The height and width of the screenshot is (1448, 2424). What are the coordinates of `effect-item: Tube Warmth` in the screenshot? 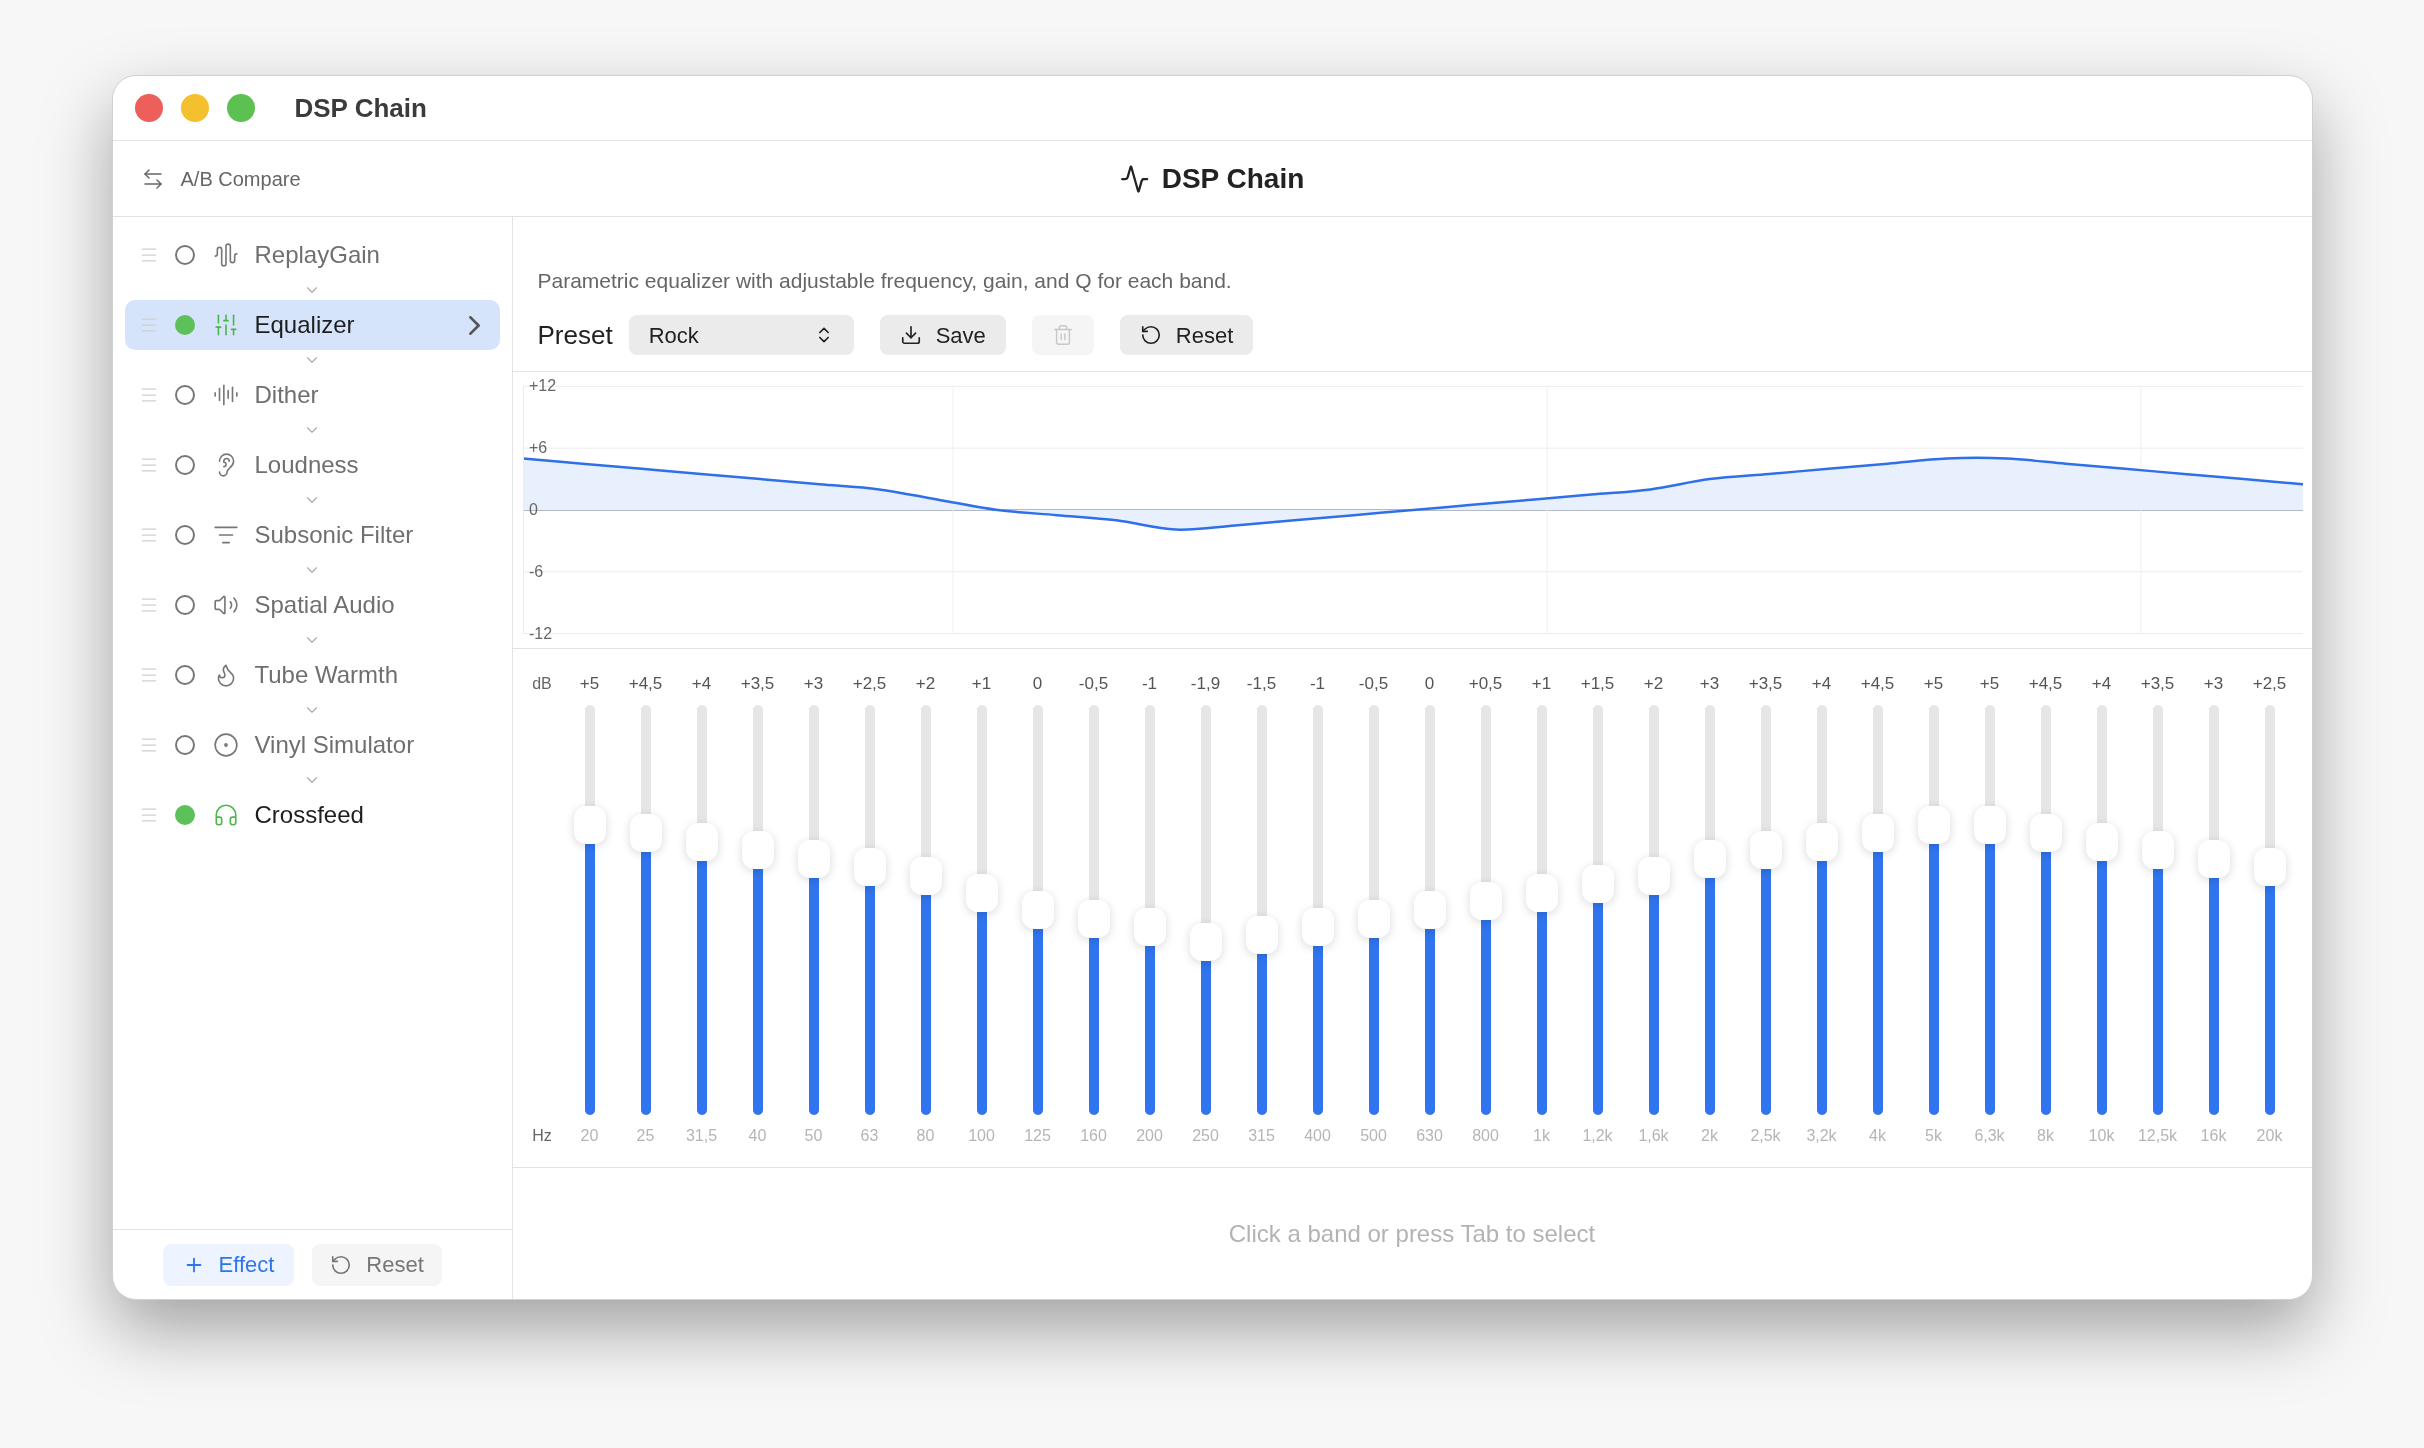 It's located at (312, 675).